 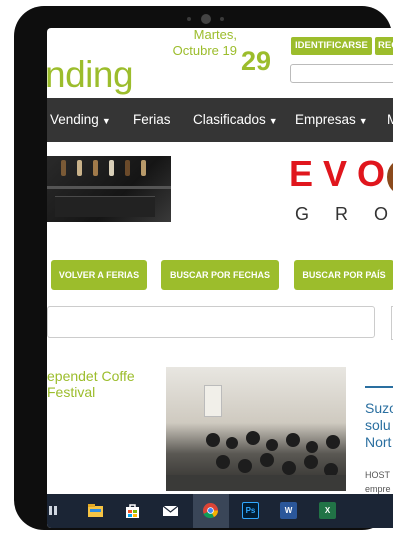 I want to click on store-icon, so click(x=132, y=510).